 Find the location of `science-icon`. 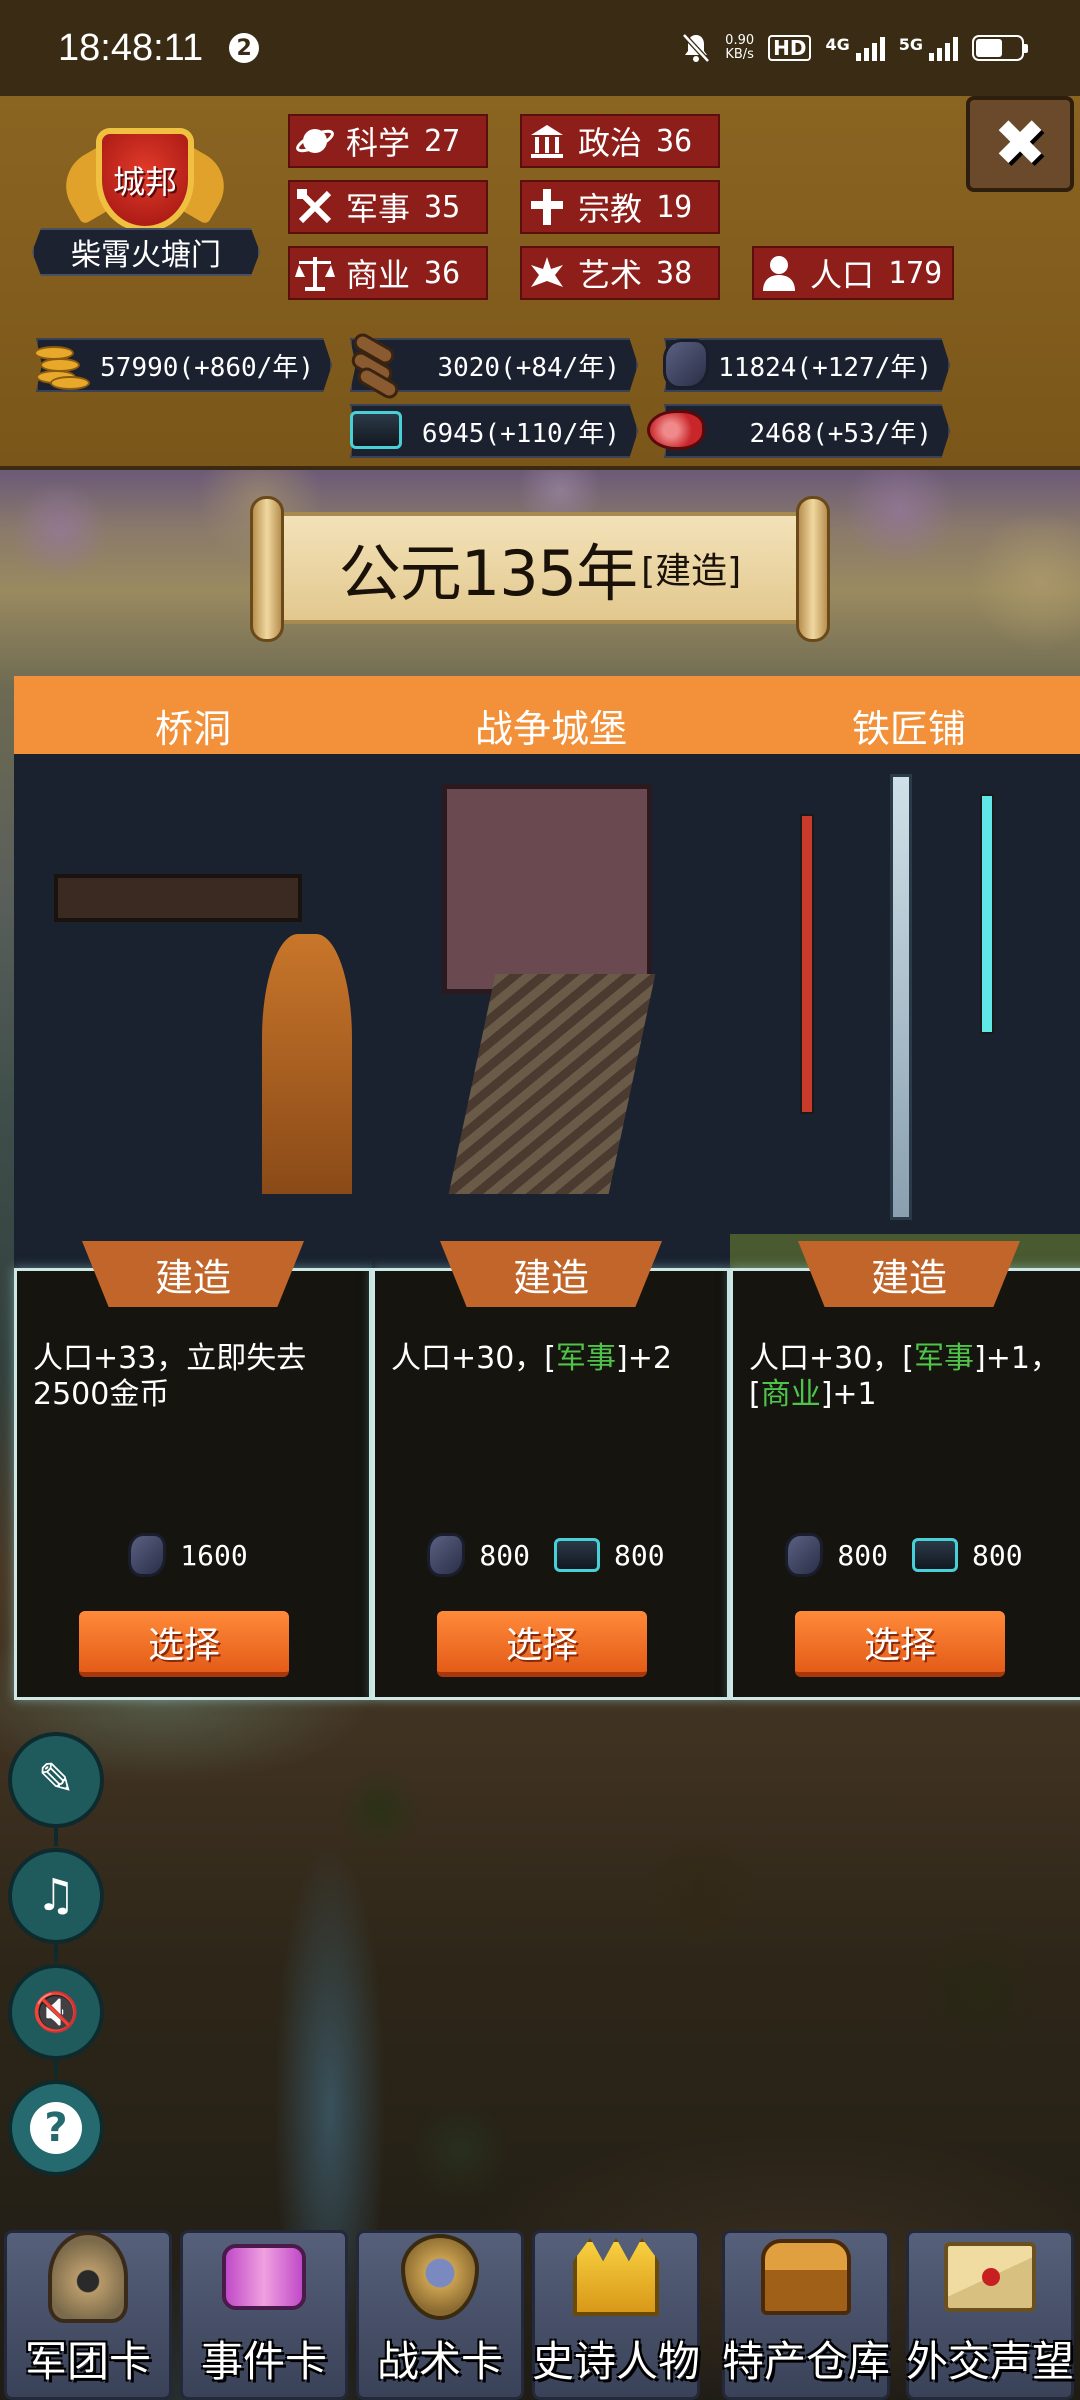

science-icon is located at coordinates (315, 141).